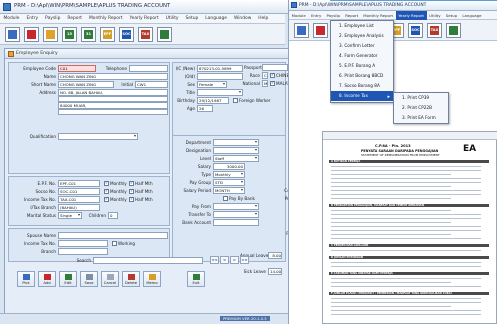 This screenshot has height=324, width=497. I want to click on spouse-name-field, so click(113, 235).